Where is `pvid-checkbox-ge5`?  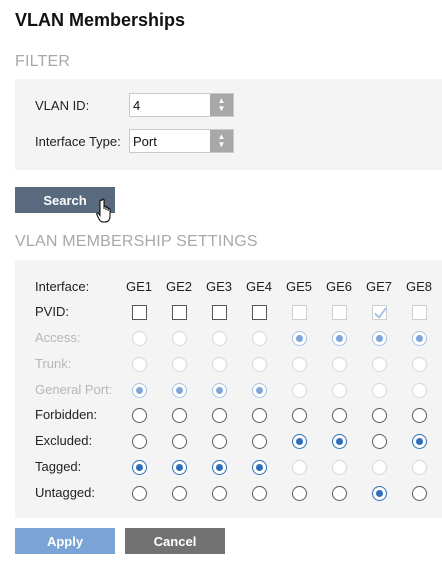
pvid-checkbox-ge5 is located at coordinates (299, 312).